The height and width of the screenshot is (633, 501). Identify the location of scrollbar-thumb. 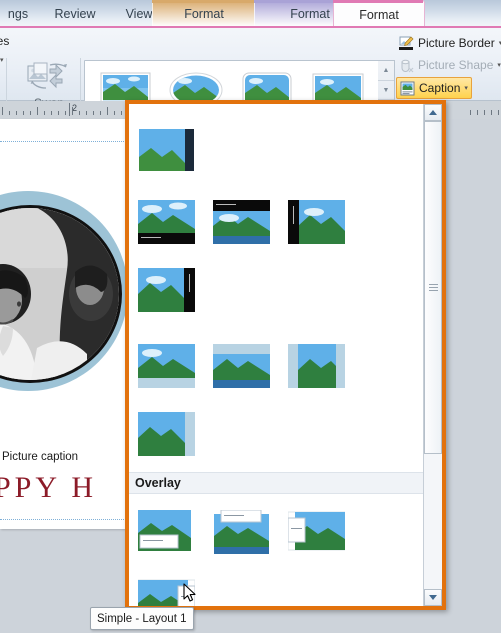
(433, 287).